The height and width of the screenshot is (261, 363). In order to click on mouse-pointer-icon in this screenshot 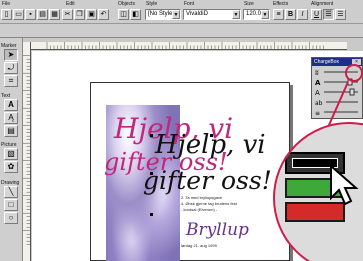, I will do `click(344, 185)`.